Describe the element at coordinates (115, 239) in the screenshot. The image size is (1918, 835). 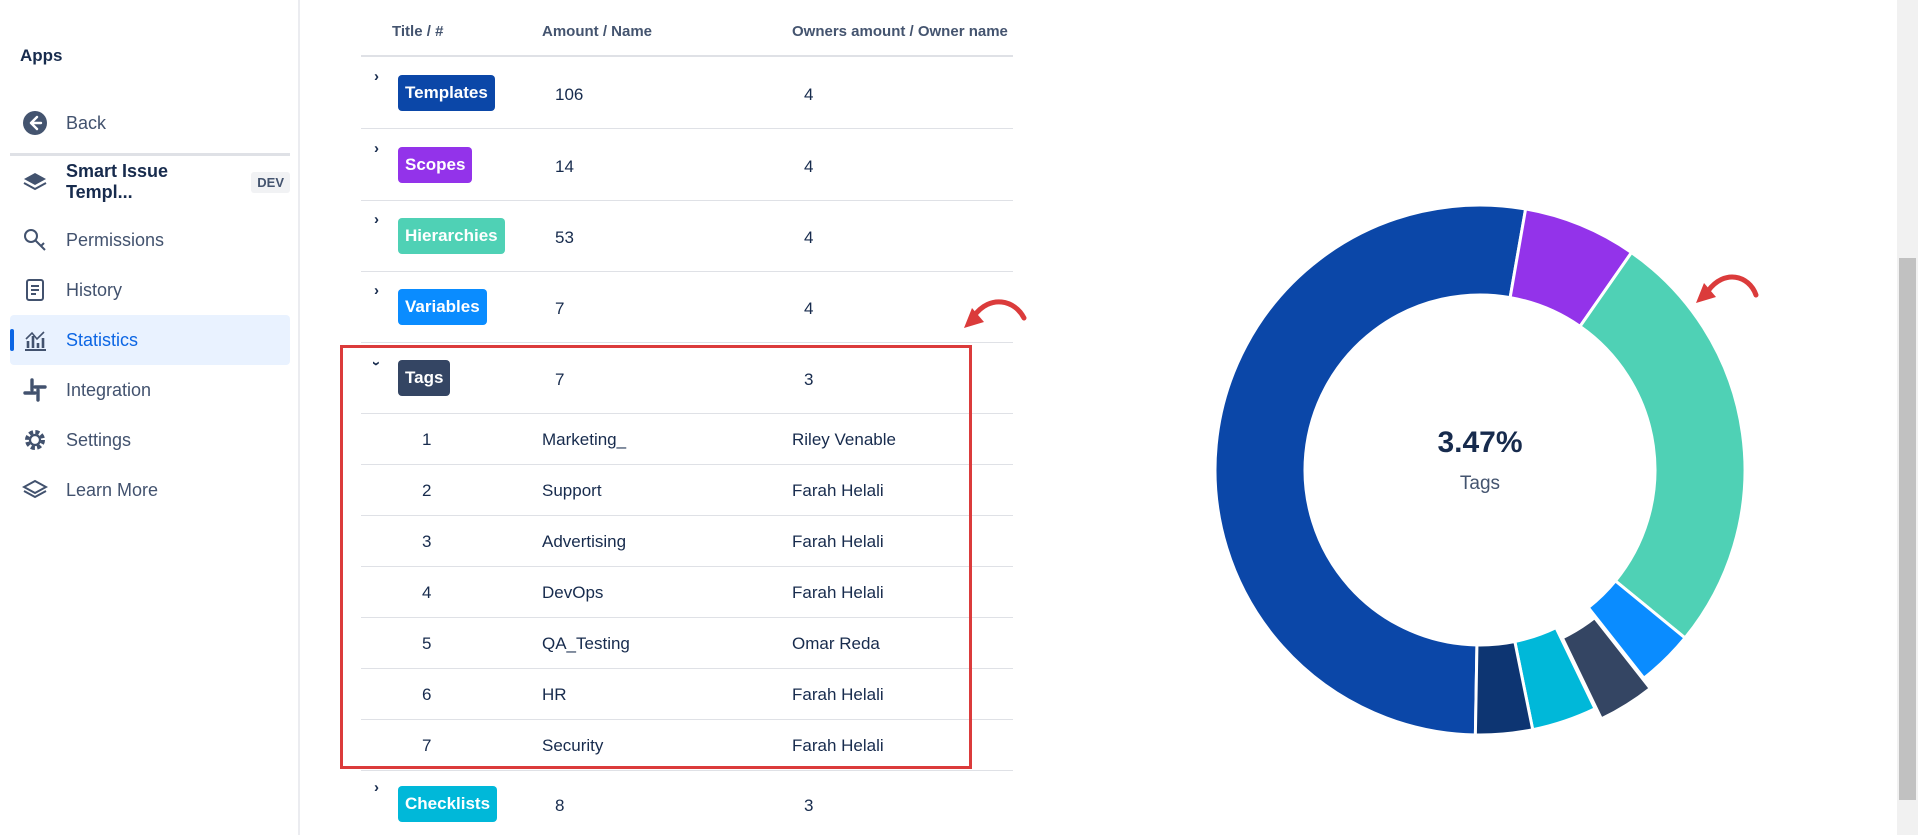
I see `sidebar-item-label: Permissions` at that location.